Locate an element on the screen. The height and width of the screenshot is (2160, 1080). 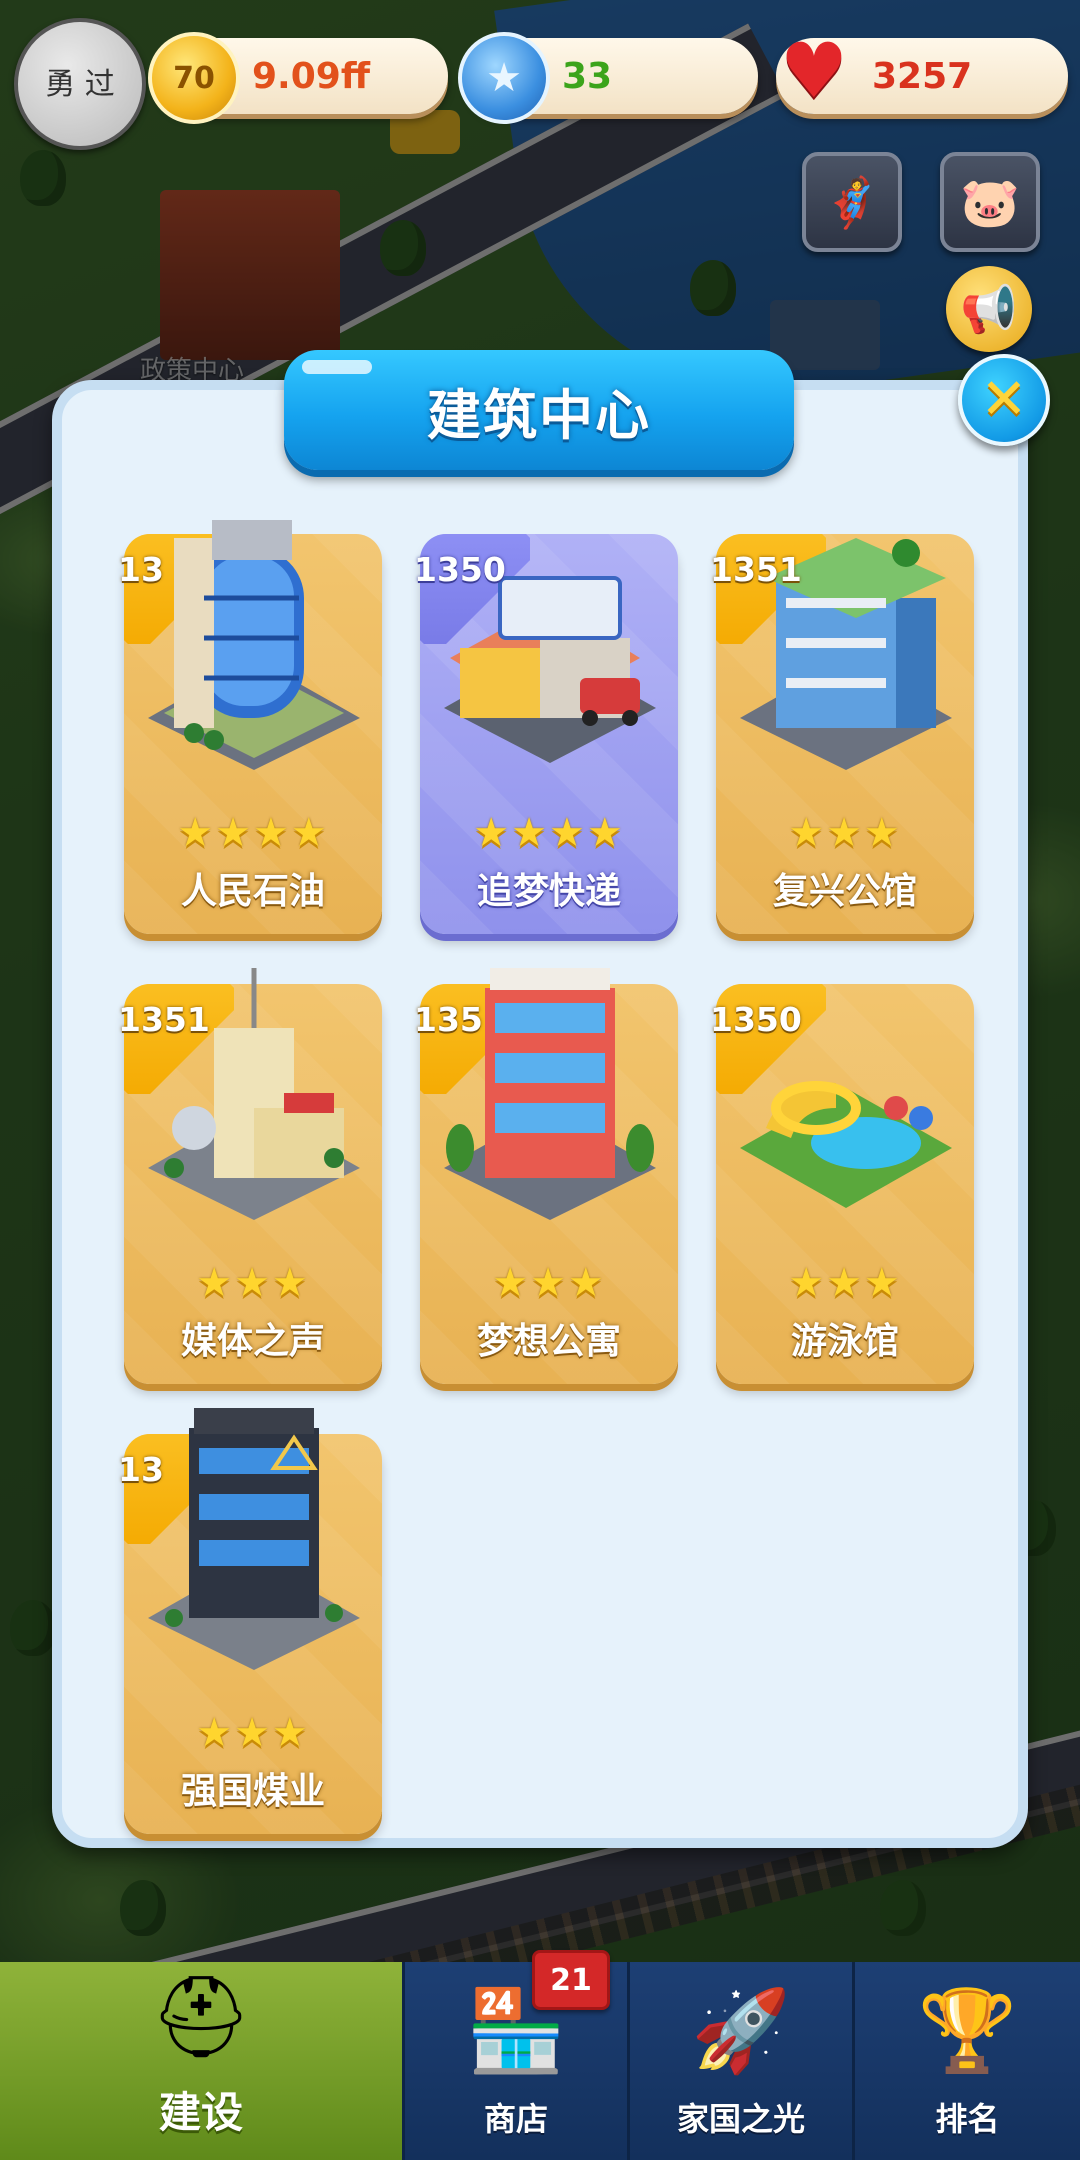
nav-build: ⛑ 建设 is located at coordinates (201, 2061).